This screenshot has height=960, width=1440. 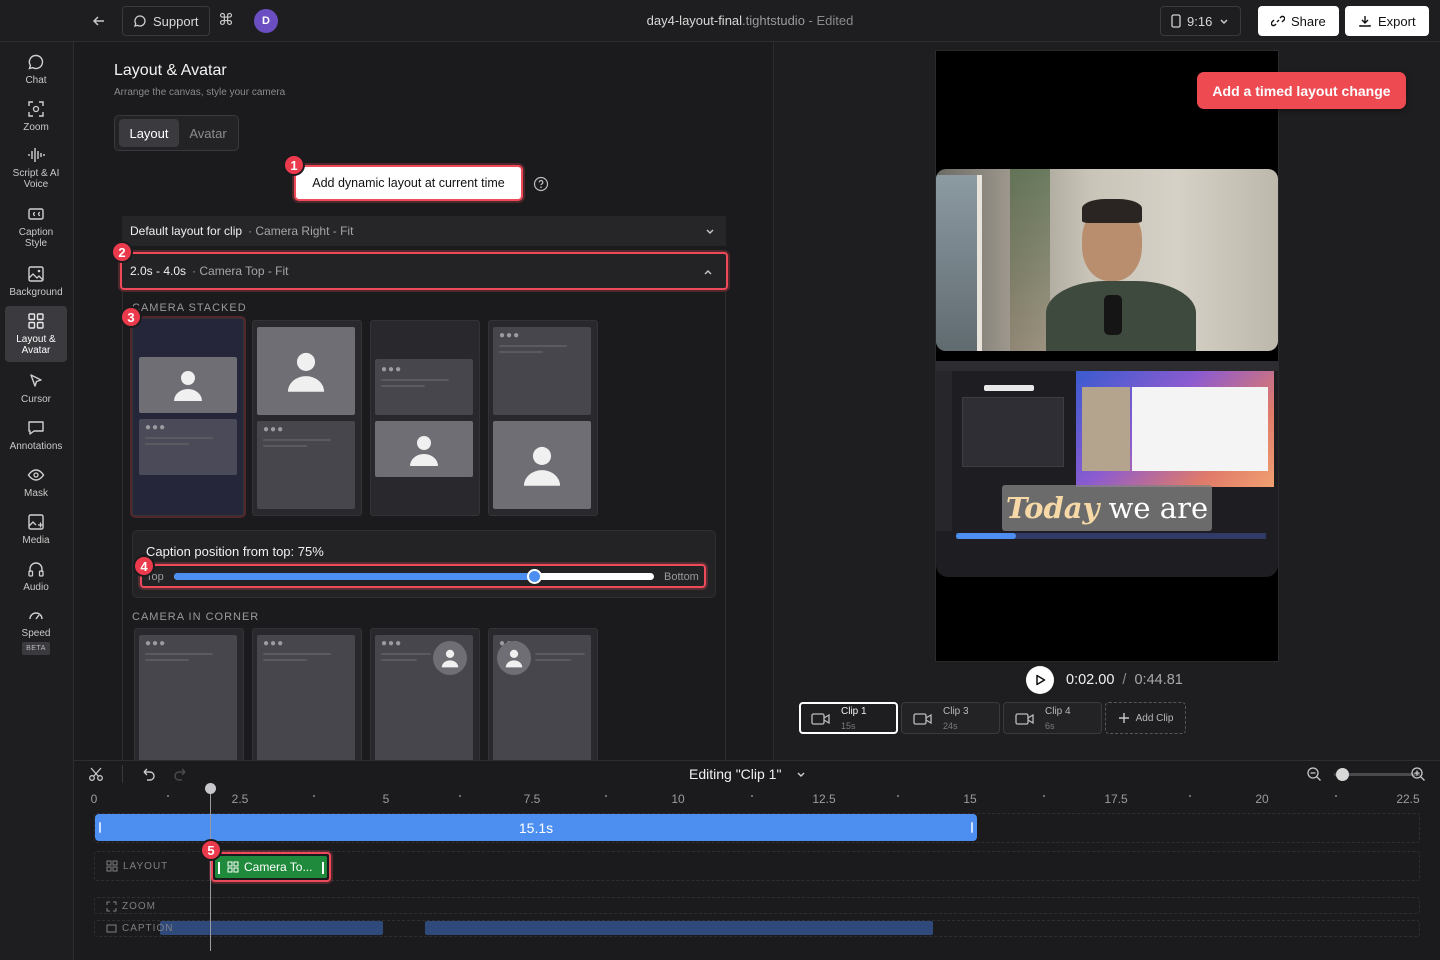 I want to click on sidebar-item-label: Chat, so click(x=36, y=80).